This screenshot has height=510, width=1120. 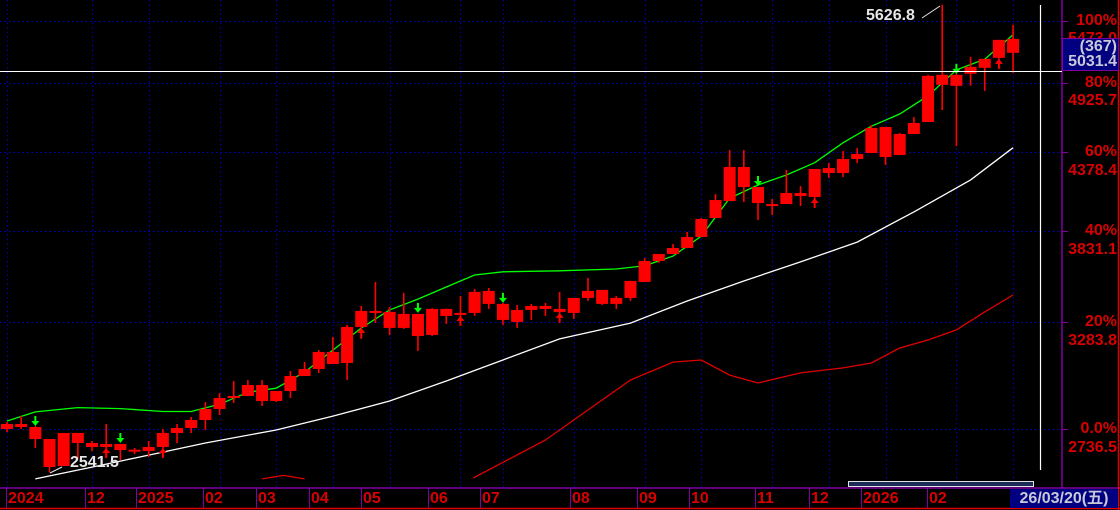 What do you see at coordinates (1092, 249) in the screenshot?
I see `y-tick-price: 3831.1` at bounding box center [1092, 249].